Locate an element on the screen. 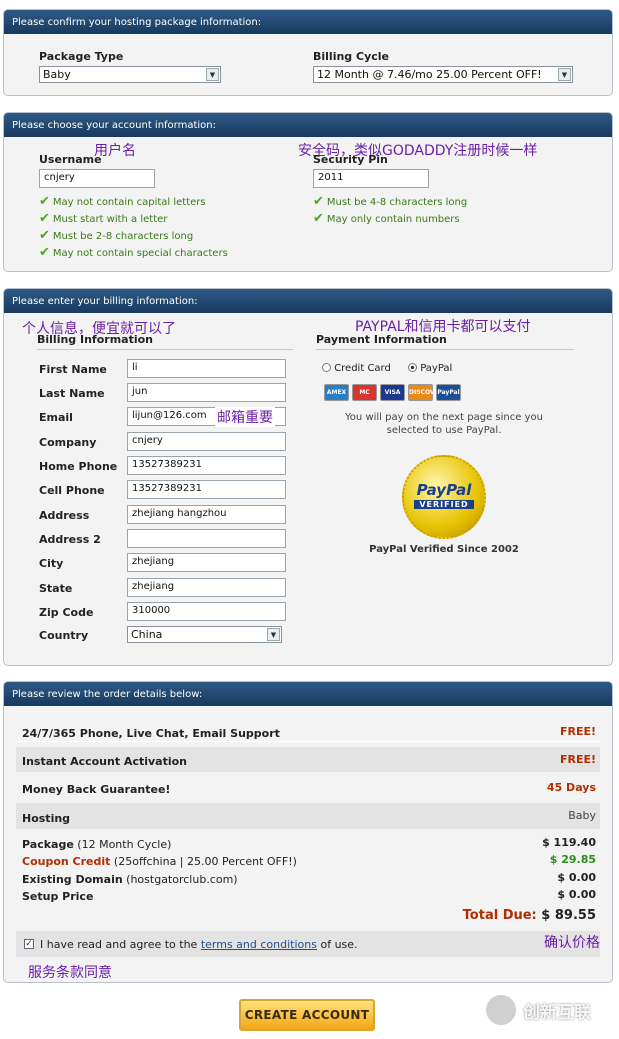 This screenshot has height=1039, width=619. company-input: cnjery is located at coordinates (206, 441).